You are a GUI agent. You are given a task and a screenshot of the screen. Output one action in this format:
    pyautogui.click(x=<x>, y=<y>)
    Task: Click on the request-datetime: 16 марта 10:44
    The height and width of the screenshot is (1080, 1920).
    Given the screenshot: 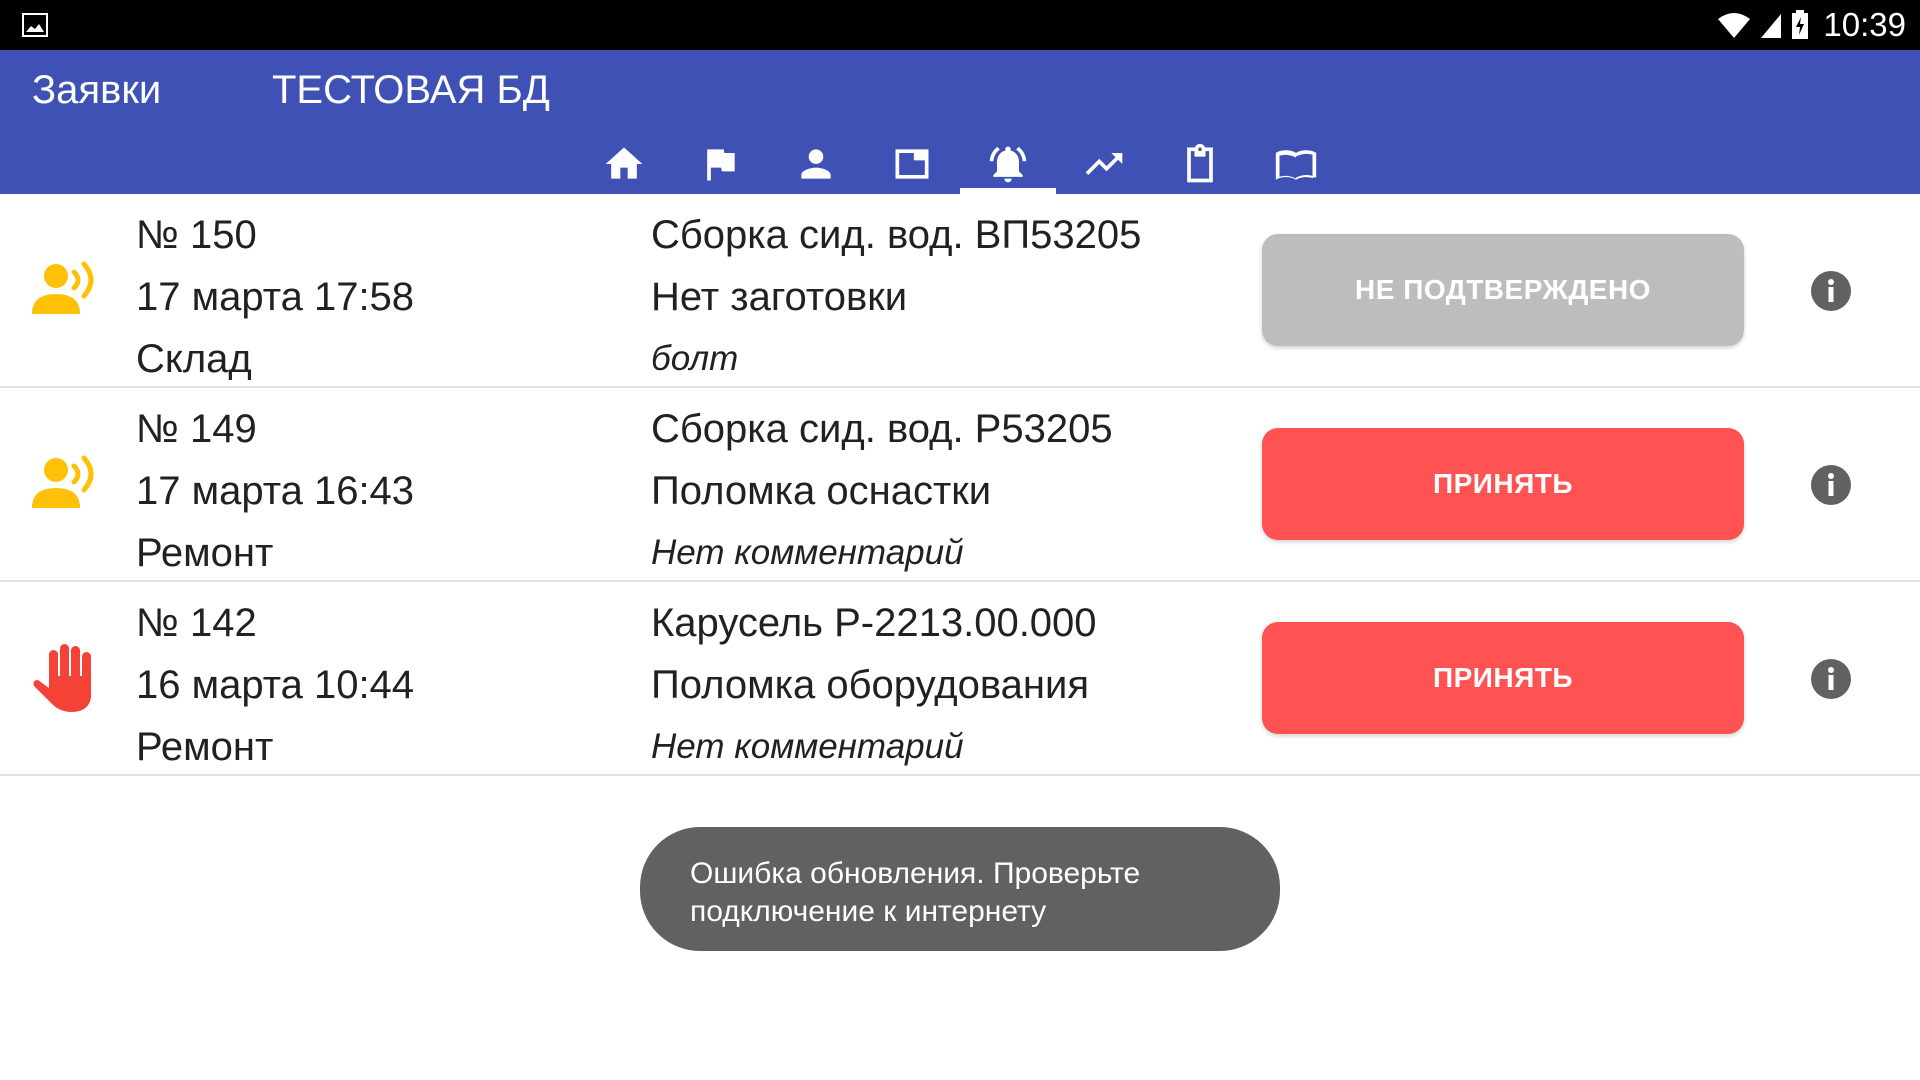 What is the action you would take?
    pyautogui.click(x=275, y=685)
    